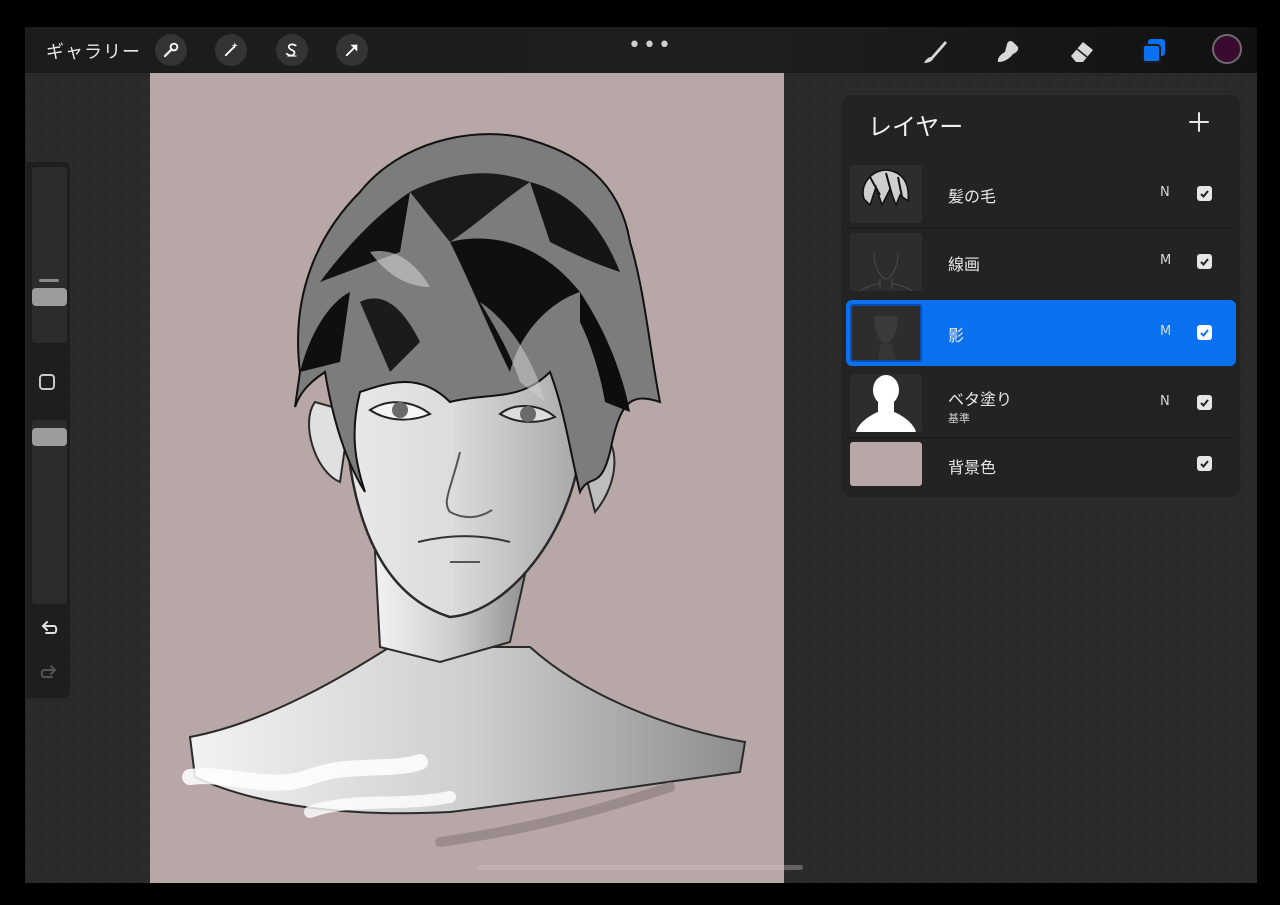 This screenshot has width=1280, height=905. I want to click on magic-wand-icon, so click(231, 49).